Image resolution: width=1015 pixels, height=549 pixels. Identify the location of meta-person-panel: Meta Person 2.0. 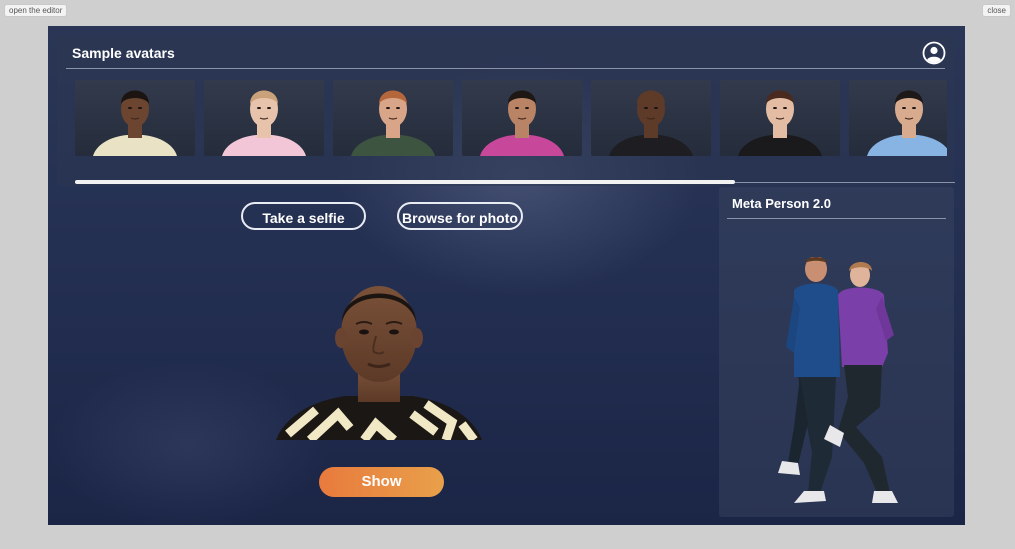
(836, 352).